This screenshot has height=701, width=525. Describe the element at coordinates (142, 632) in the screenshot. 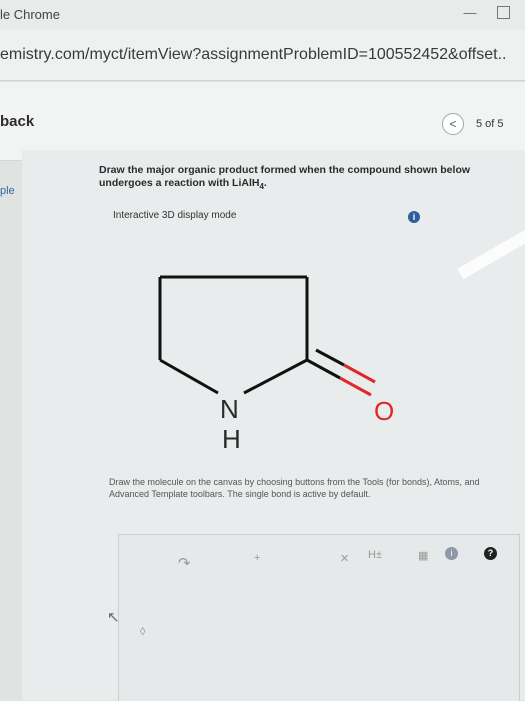

I see `eraser-icon: ◊` at that location.